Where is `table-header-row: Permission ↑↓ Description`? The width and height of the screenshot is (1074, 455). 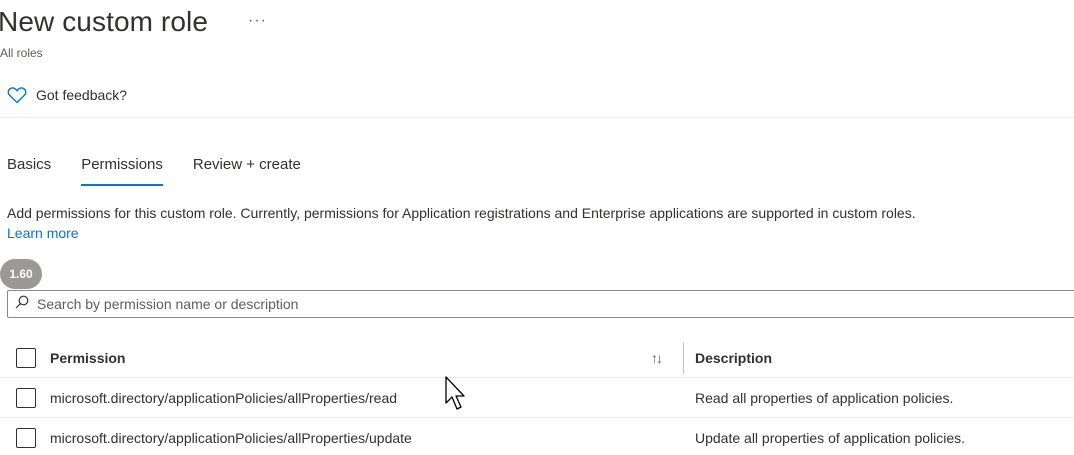
table-header-row: Permission ↑↓ Description is located at coordinates (537, 358).